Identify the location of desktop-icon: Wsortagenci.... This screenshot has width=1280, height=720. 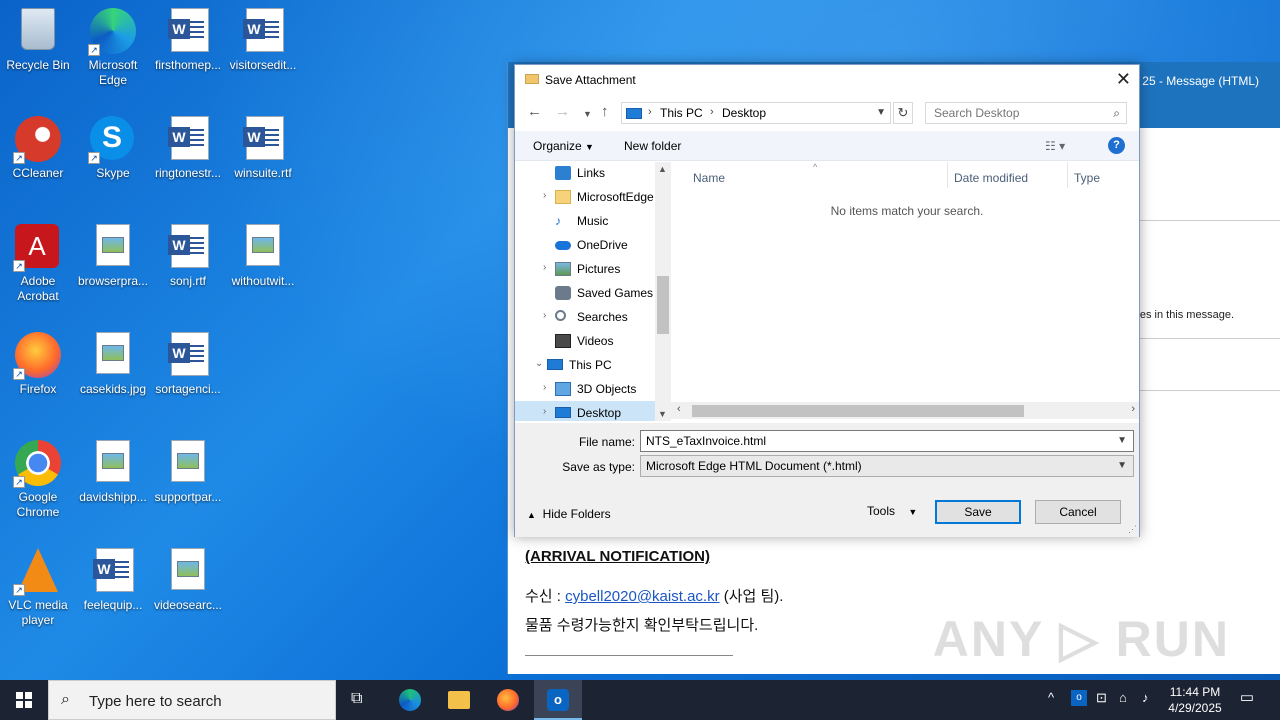
(188, 361).